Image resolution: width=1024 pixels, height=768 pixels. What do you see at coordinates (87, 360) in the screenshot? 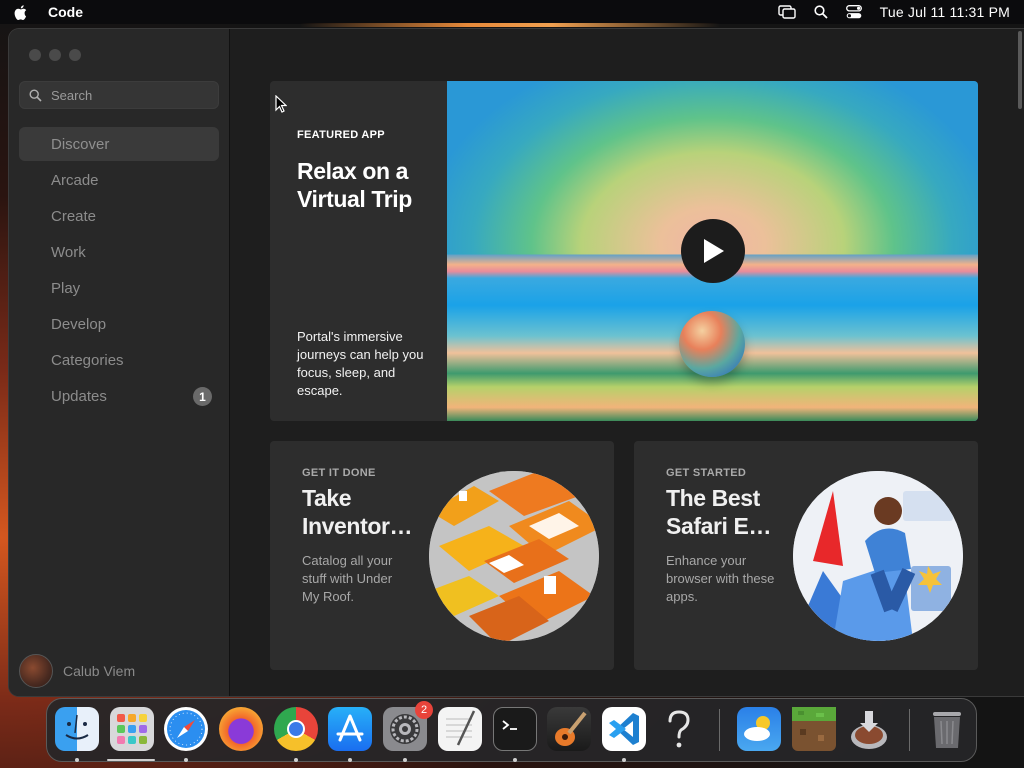
I see `sidebar-item-label: Categories` at bounding box center [87, 360].